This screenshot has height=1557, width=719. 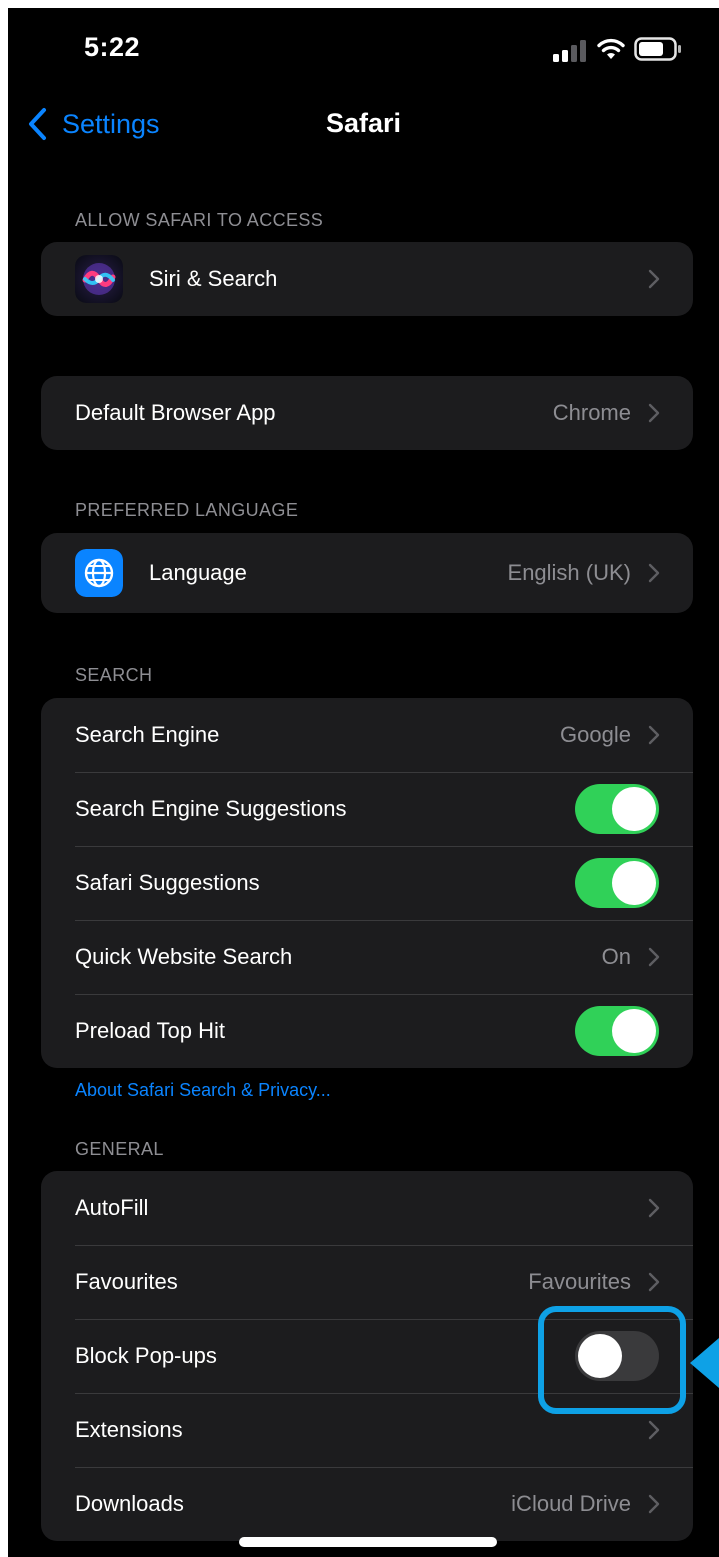 I want to click on row-siri-search: Siri & Search, so click(x=367, y=279).